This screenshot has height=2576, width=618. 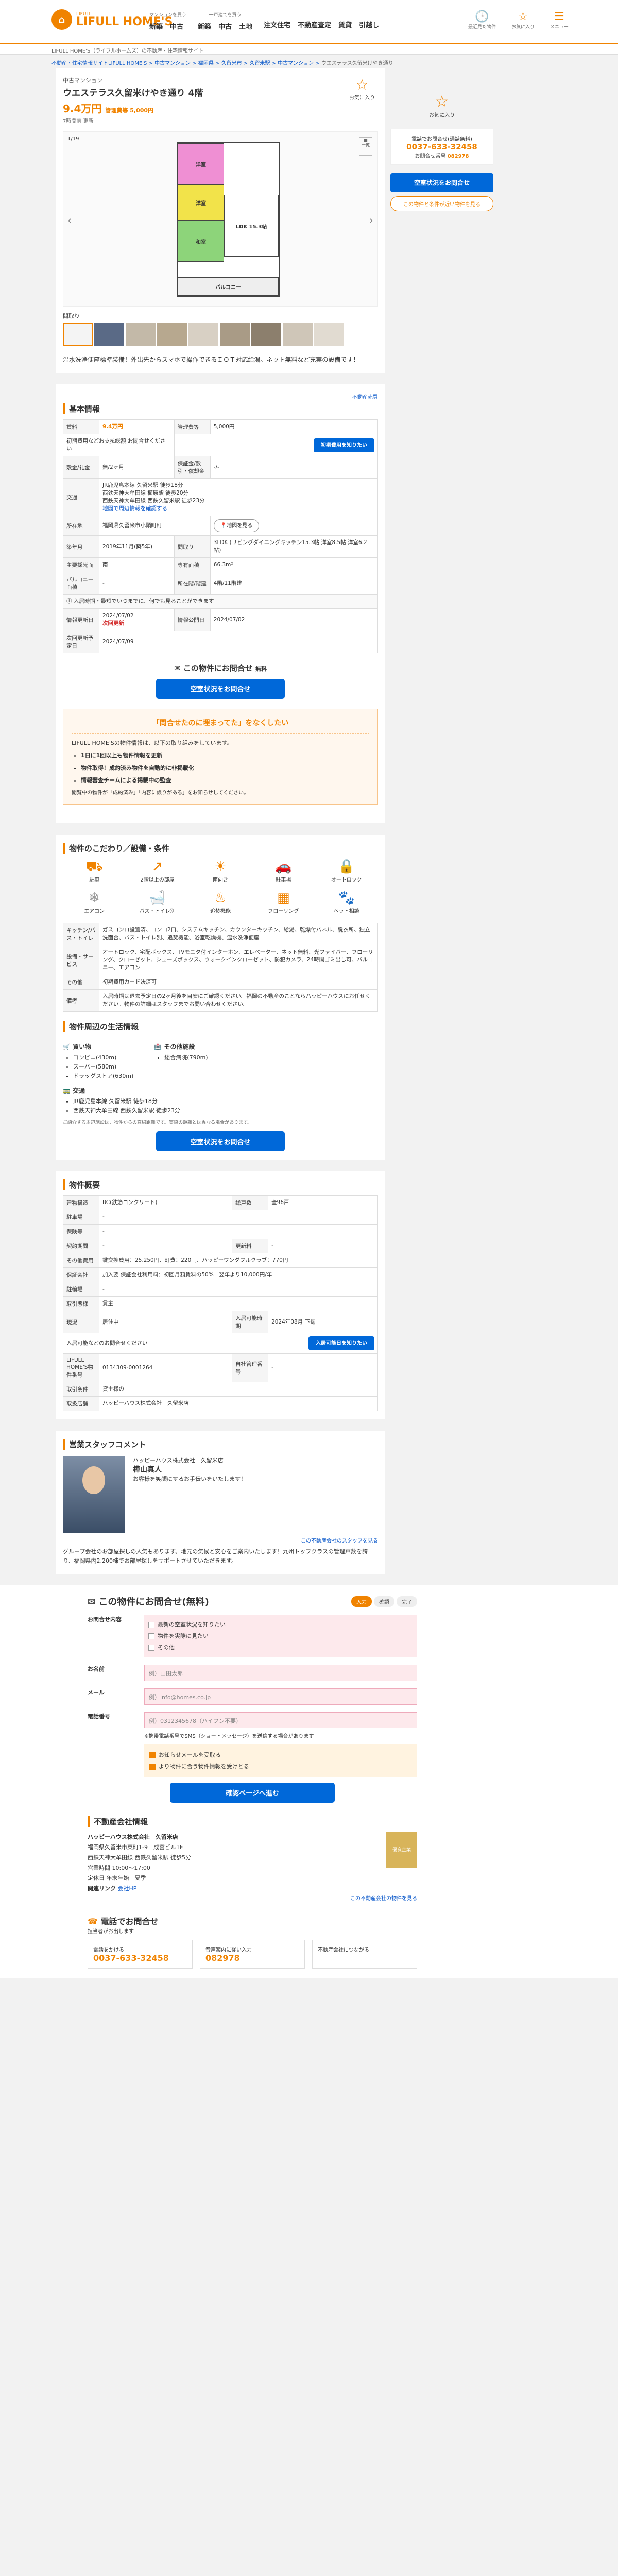 I want to click on spec-key: 取引条件, so click(x=81, y=1389).